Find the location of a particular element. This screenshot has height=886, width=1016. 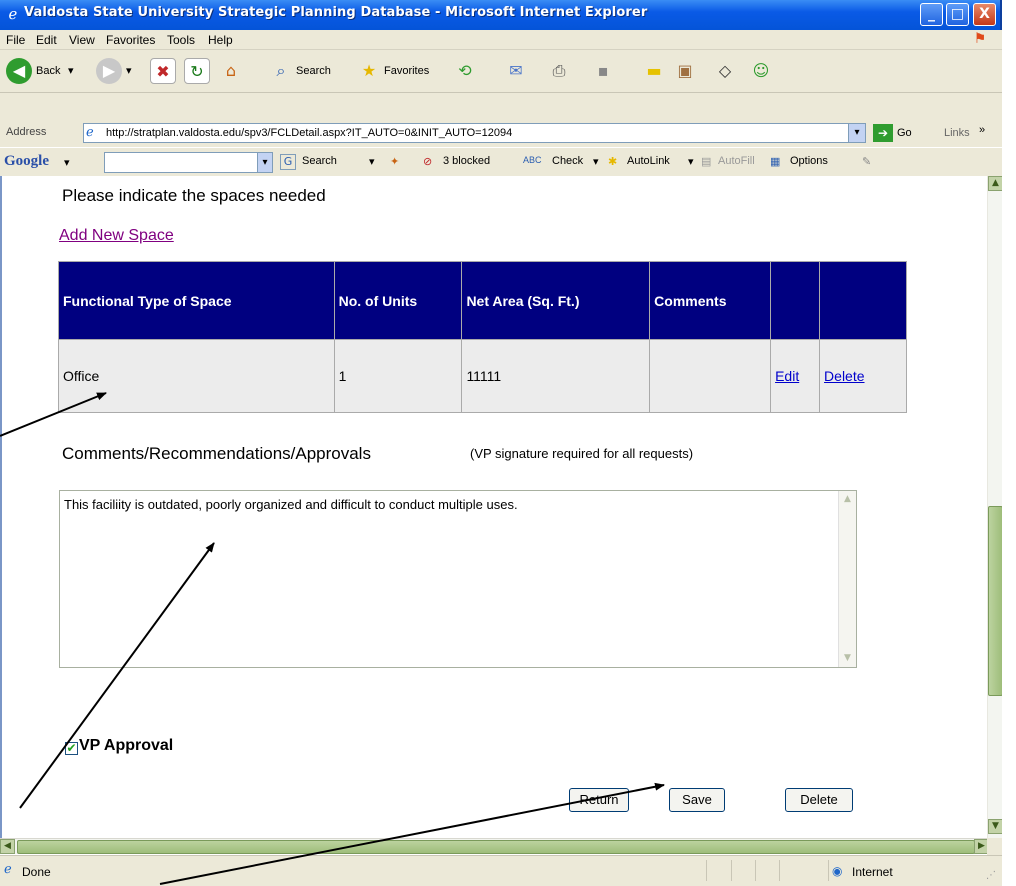

messenger-window-icon: ◇ is located at coordinates (725, 71).